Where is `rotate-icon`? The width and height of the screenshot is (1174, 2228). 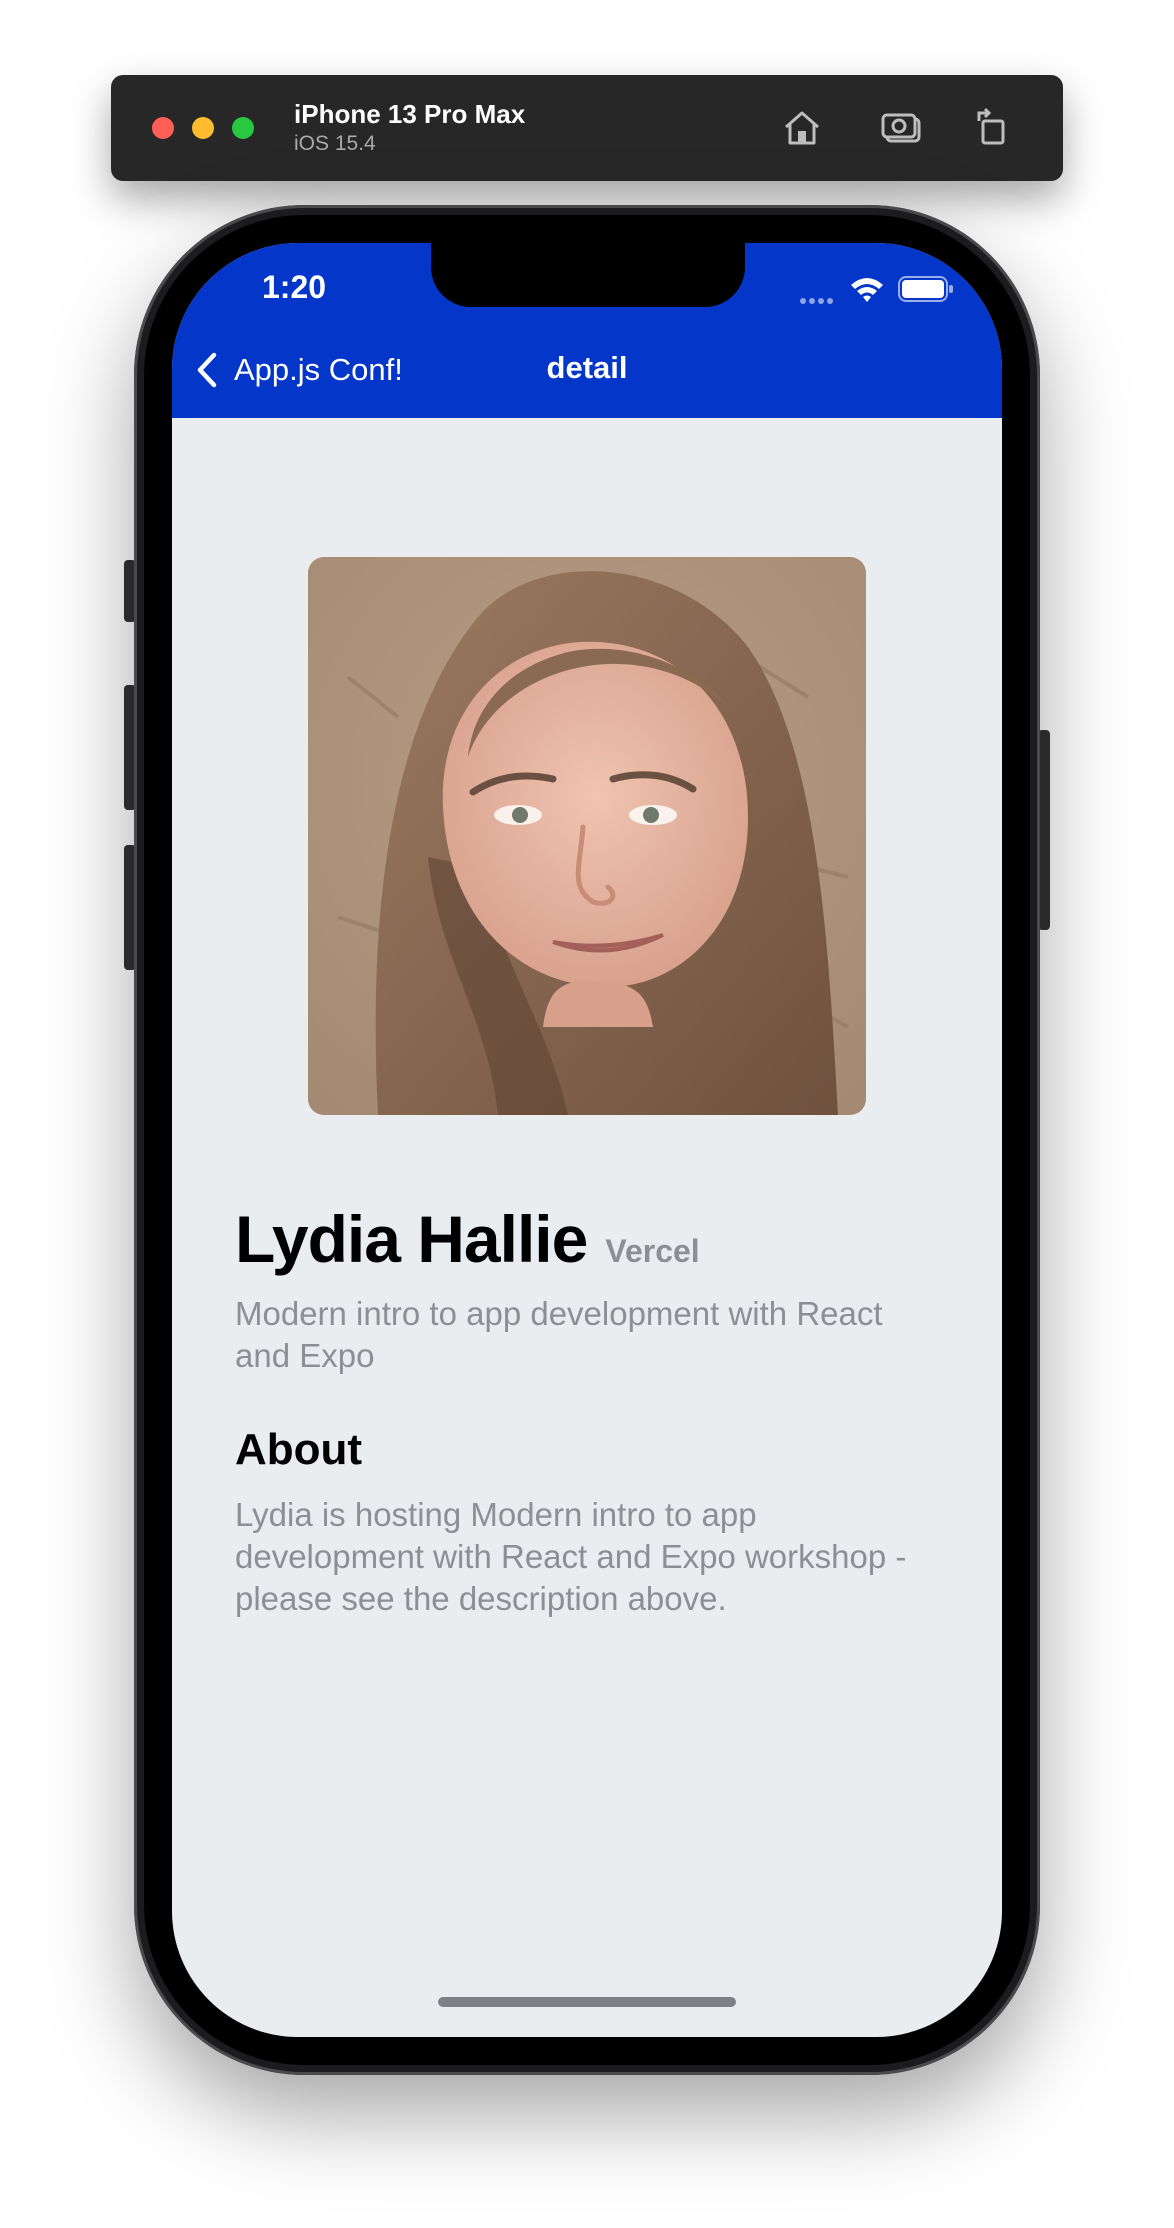 rotate-icon is located at coordinates (991, 126).